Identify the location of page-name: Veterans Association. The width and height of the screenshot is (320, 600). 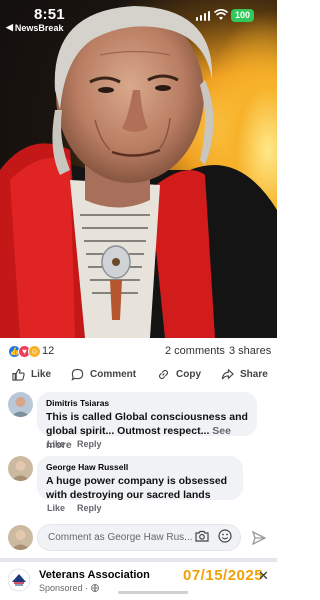
(94, 575).